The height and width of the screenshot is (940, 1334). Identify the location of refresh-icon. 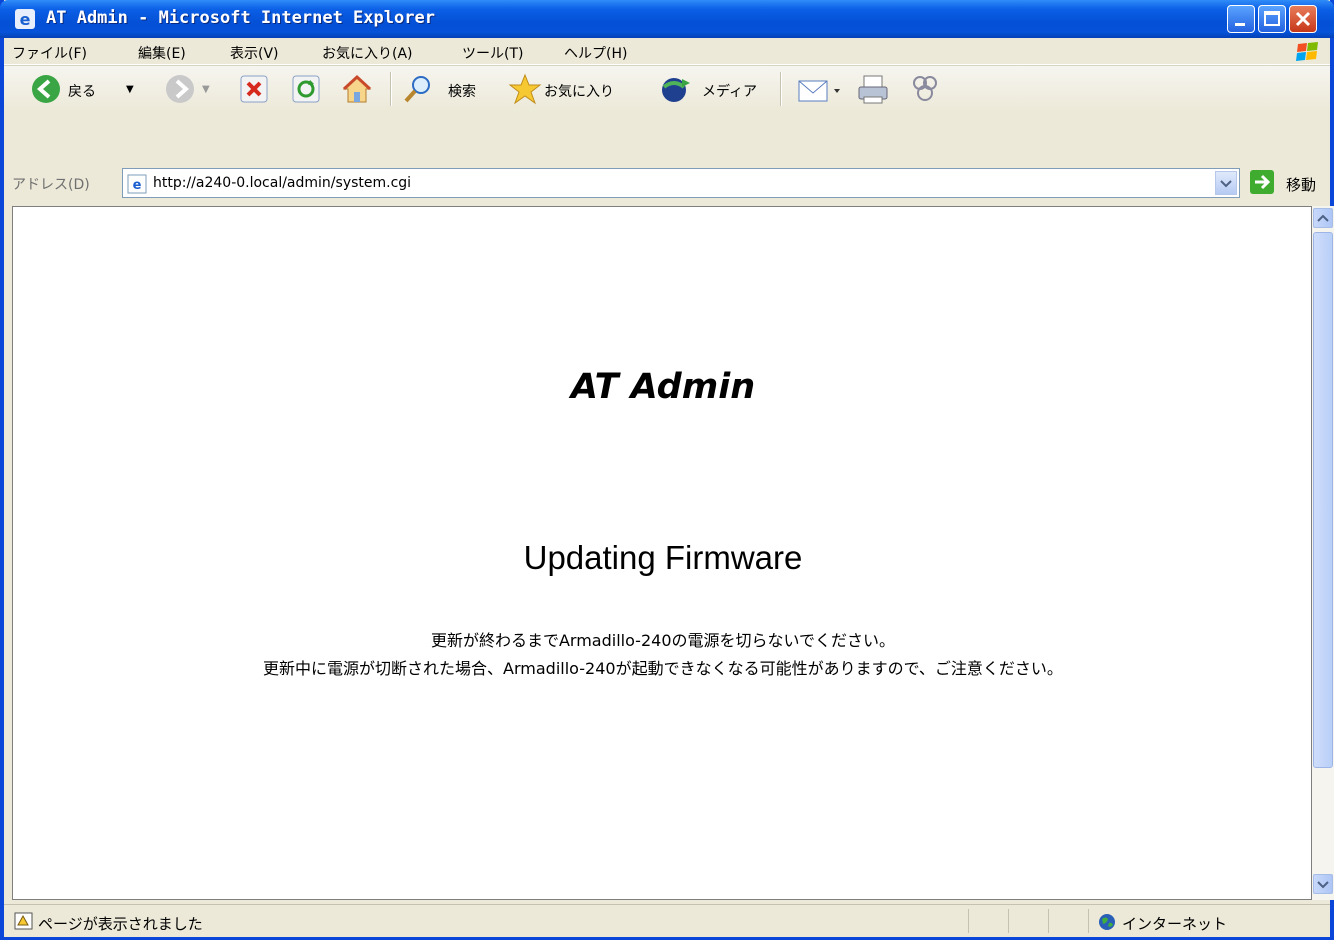
(306, 89).